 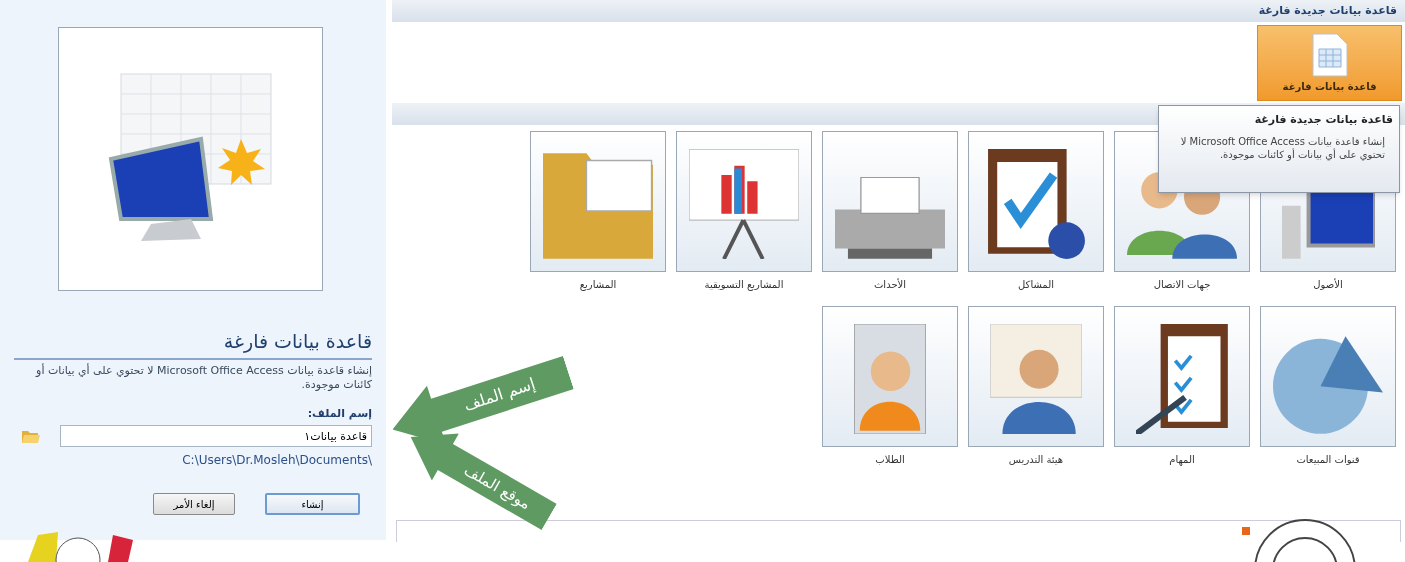 What do you see at coordinates (890, 284) in the screenshot?
I see `template-label: الأحداث` at bounding box center [890, 284].